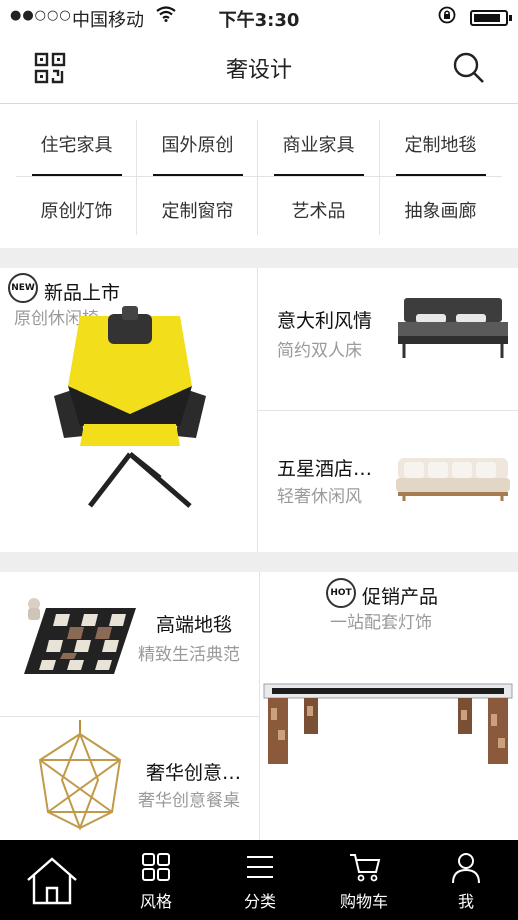 This screenshot has width=518, height=920. I want to click on top-nav-bar: 奢设计, so click(259, 69).